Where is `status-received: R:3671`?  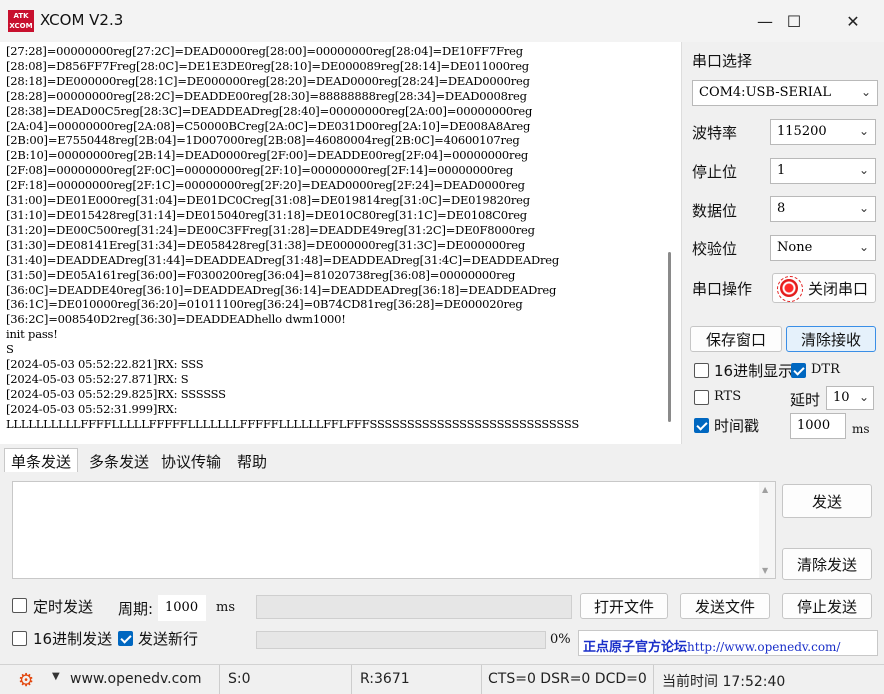
status-received: R:3671 is located at coordinates (418, 679).